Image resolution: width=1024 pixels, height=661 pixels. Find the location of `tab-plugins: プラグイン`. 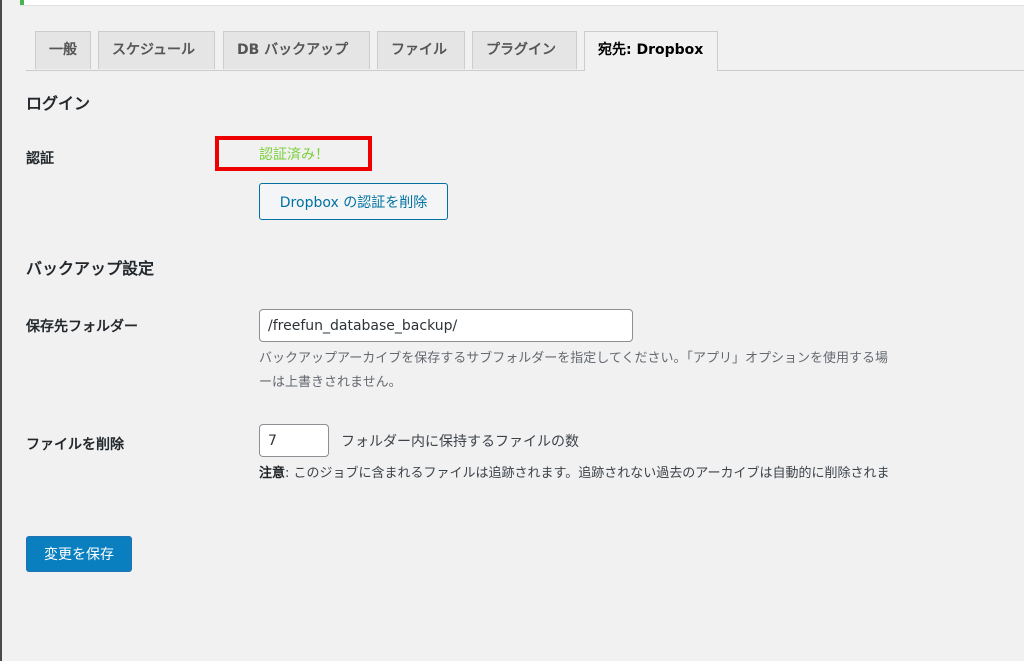

tab-plugins: プラグイン is located at coordinates (524, 50).